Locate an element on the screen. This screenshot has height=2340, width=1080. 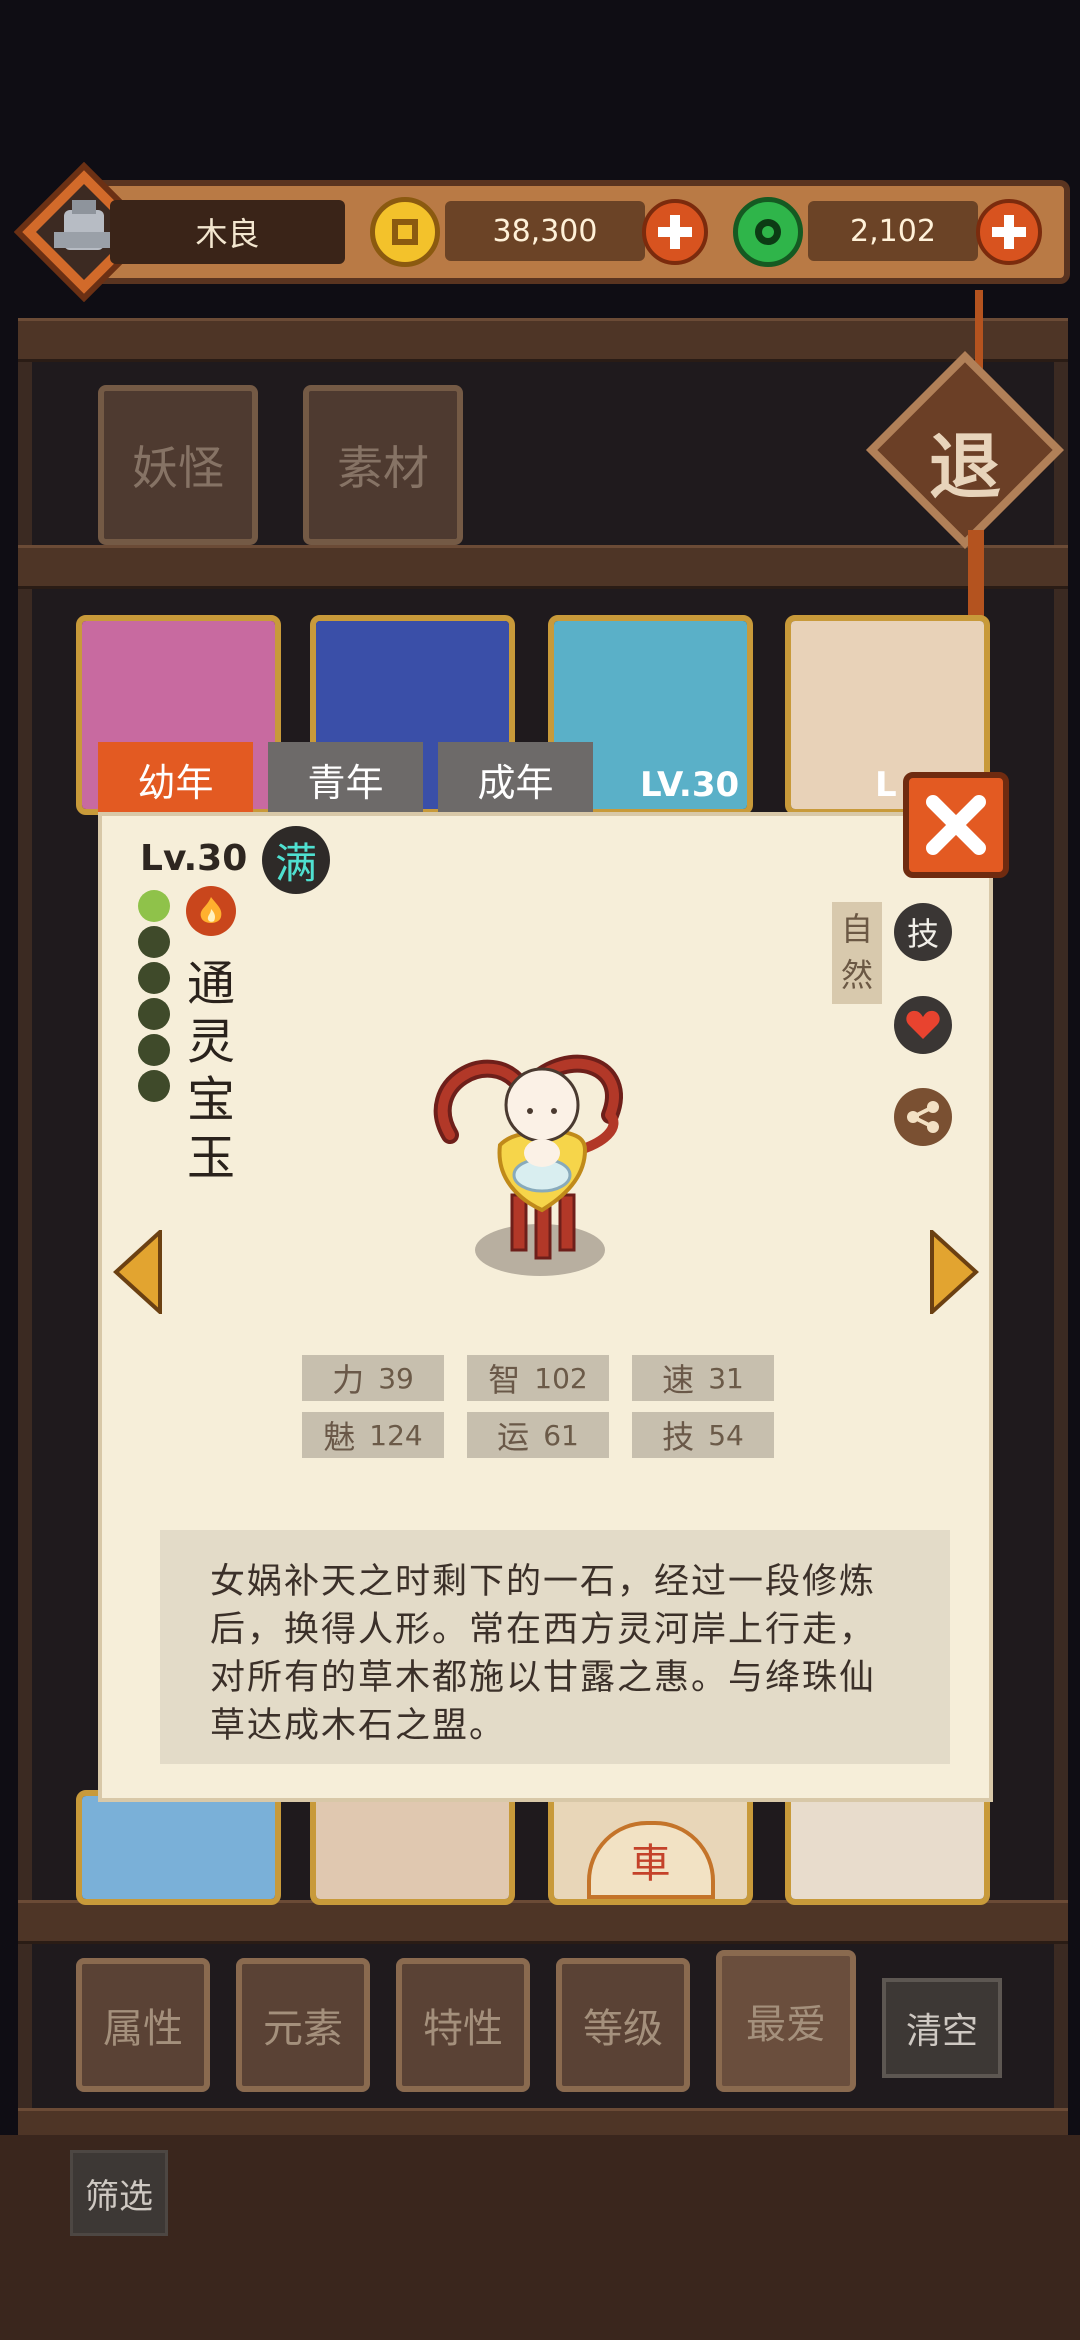
shelf-beam-top is located at coordinates (543, 340).